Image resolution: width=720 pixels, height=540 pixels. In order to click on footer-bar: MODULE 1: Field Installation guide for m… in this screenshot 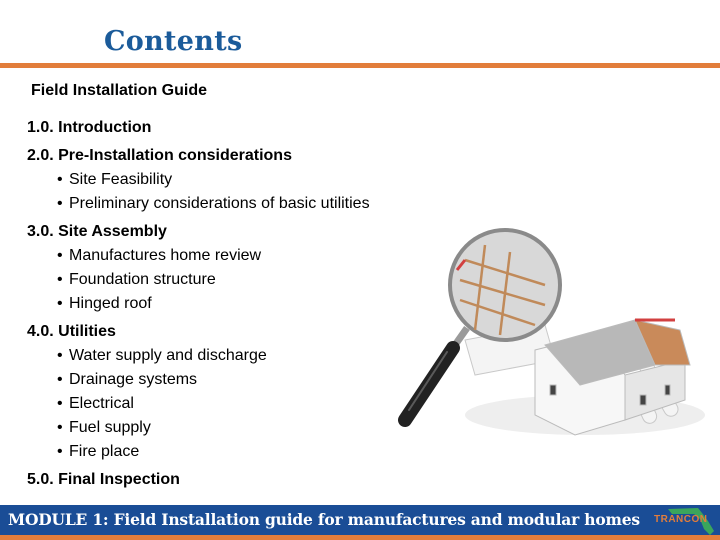, I will do `click(360, 520)`.